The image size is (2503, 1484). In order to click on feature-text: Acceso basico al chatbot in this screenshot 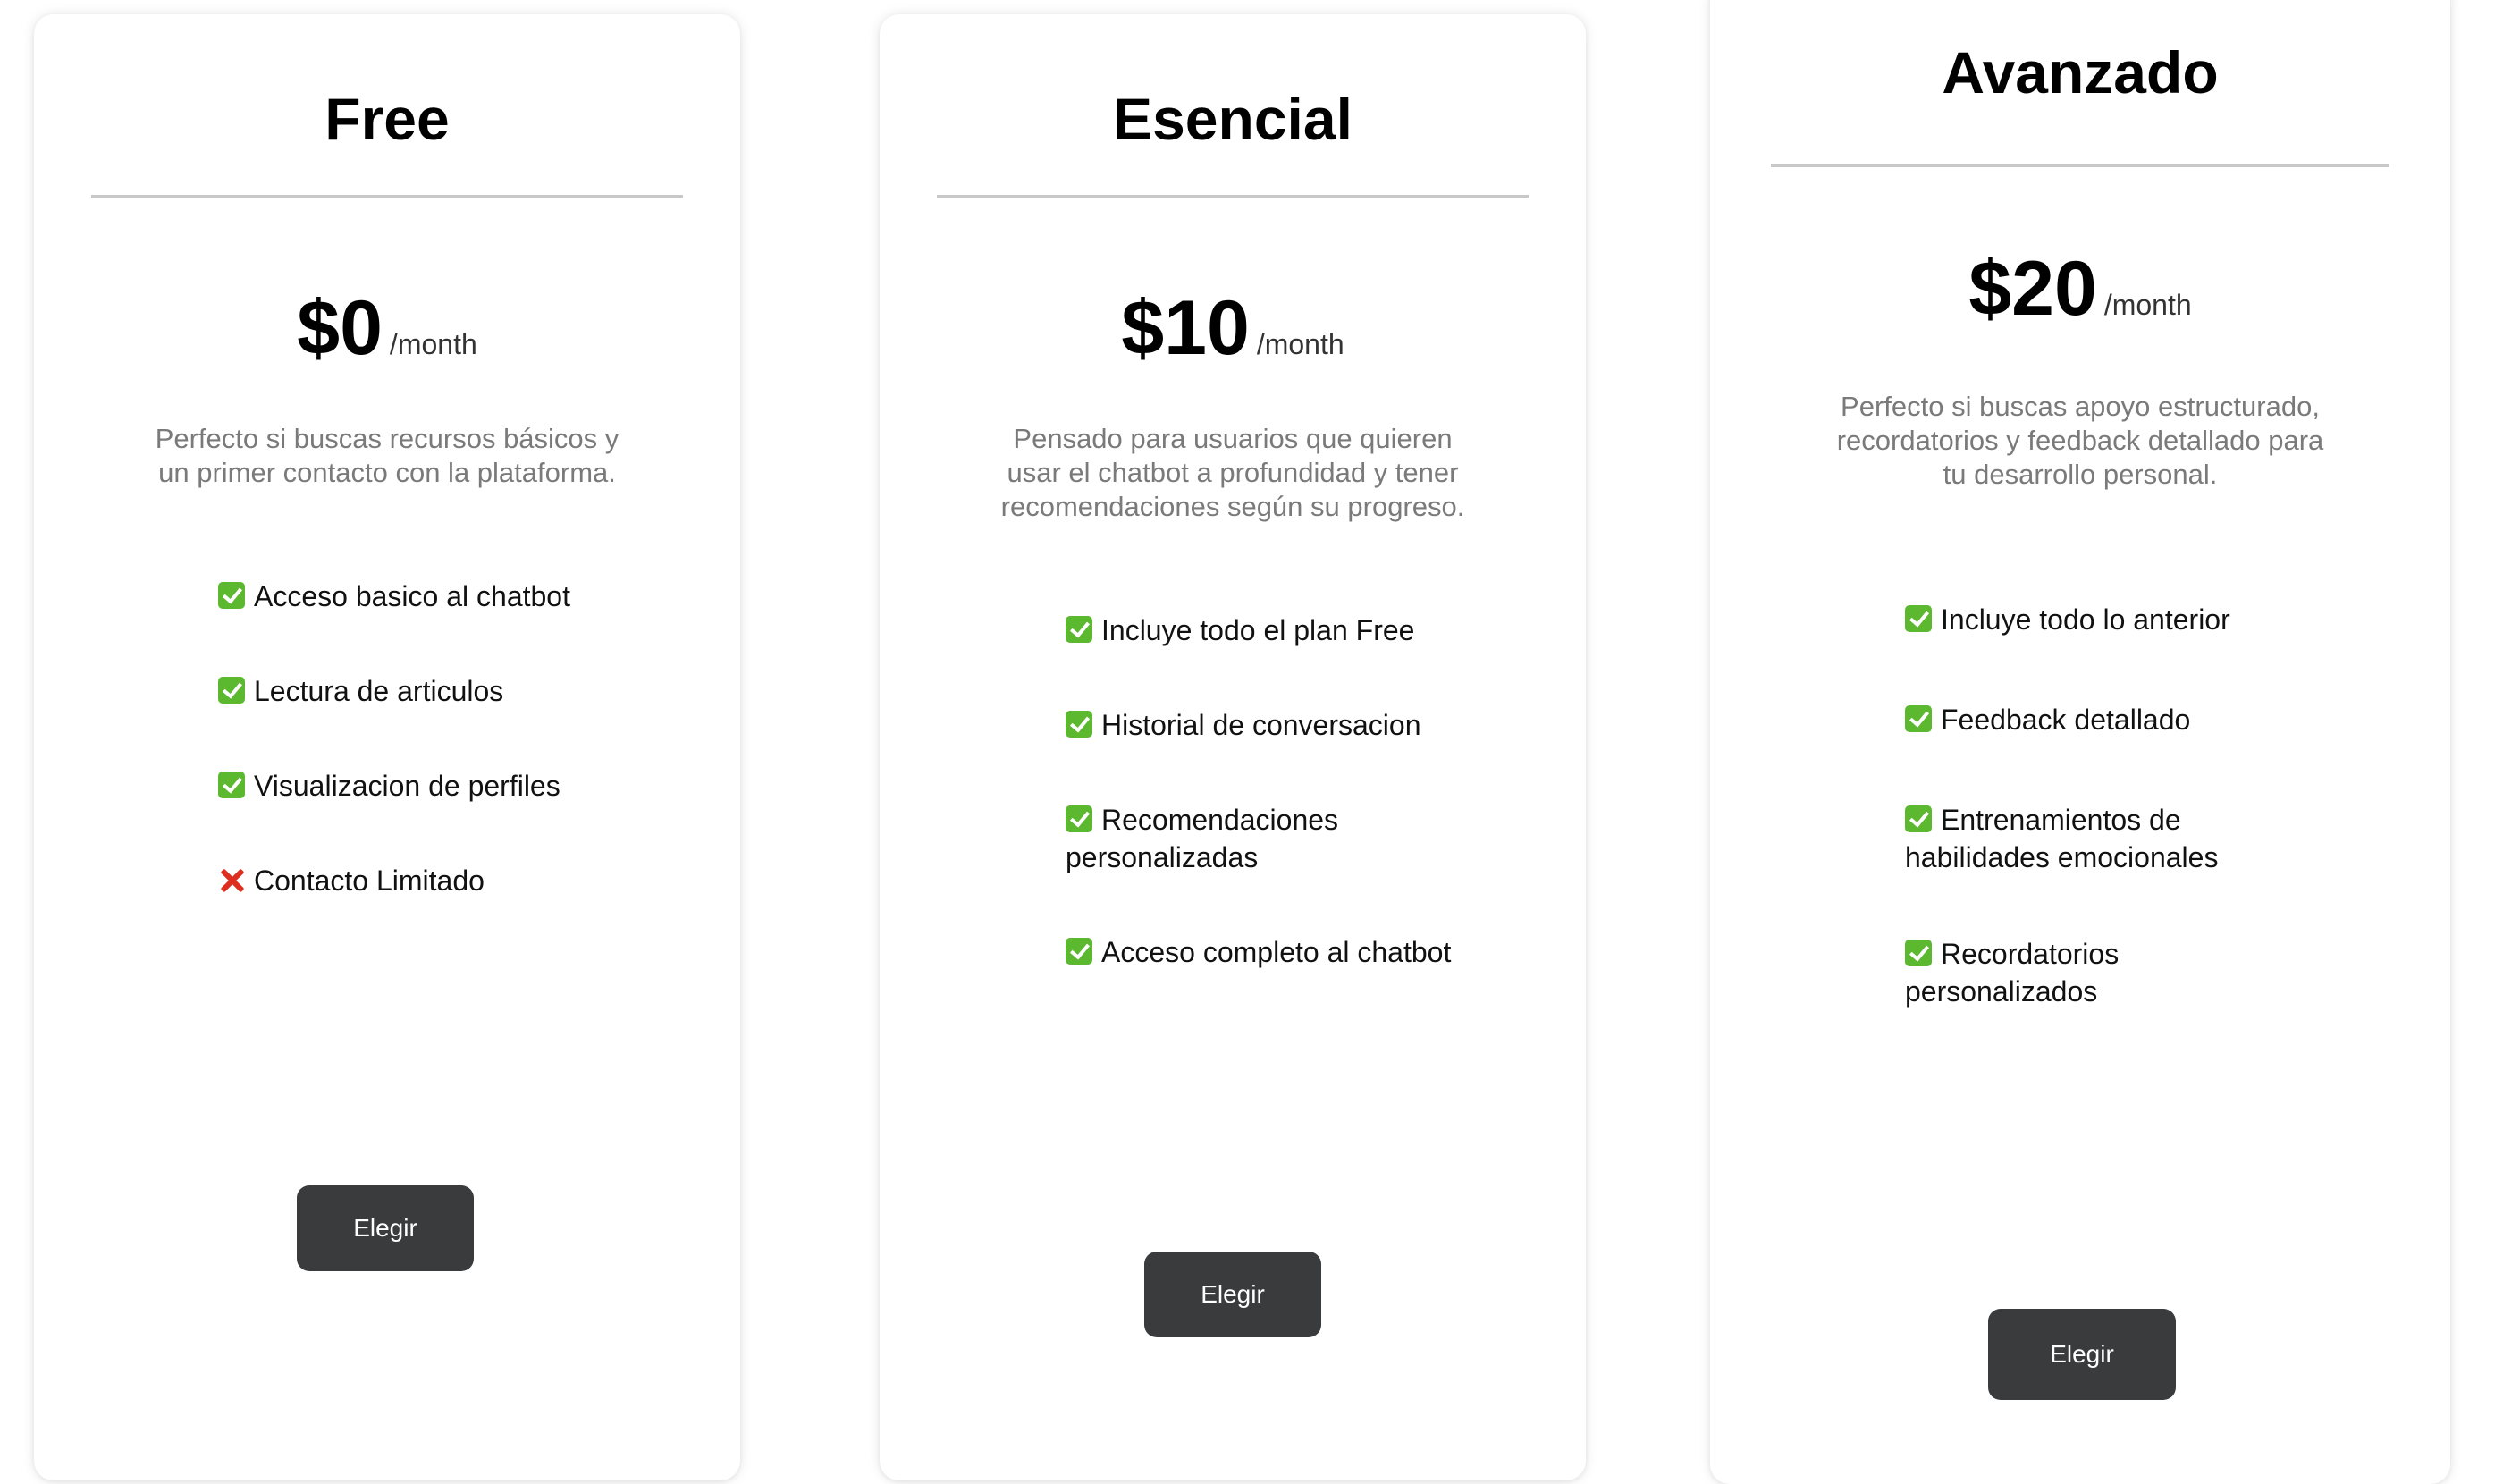, I will do `click(412, 596)`.